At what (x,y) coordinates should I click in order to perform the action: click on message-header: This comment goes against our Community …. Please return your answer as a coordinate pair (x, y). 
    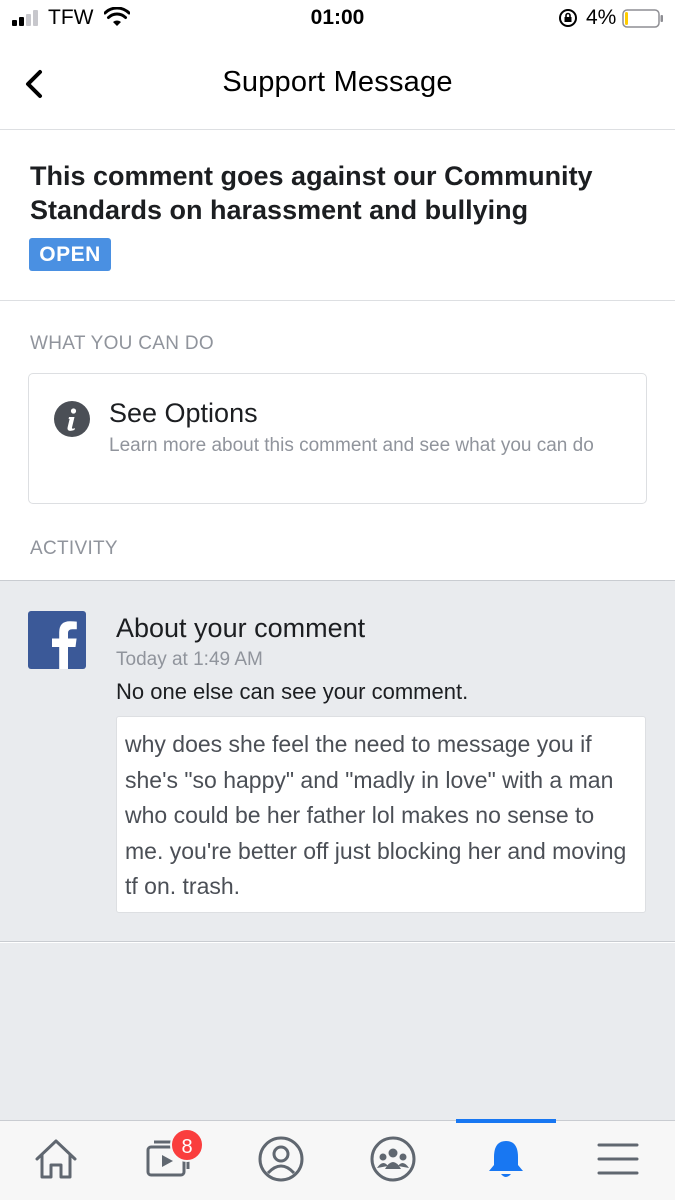
    Looking at the image, I should click on (337, 216).